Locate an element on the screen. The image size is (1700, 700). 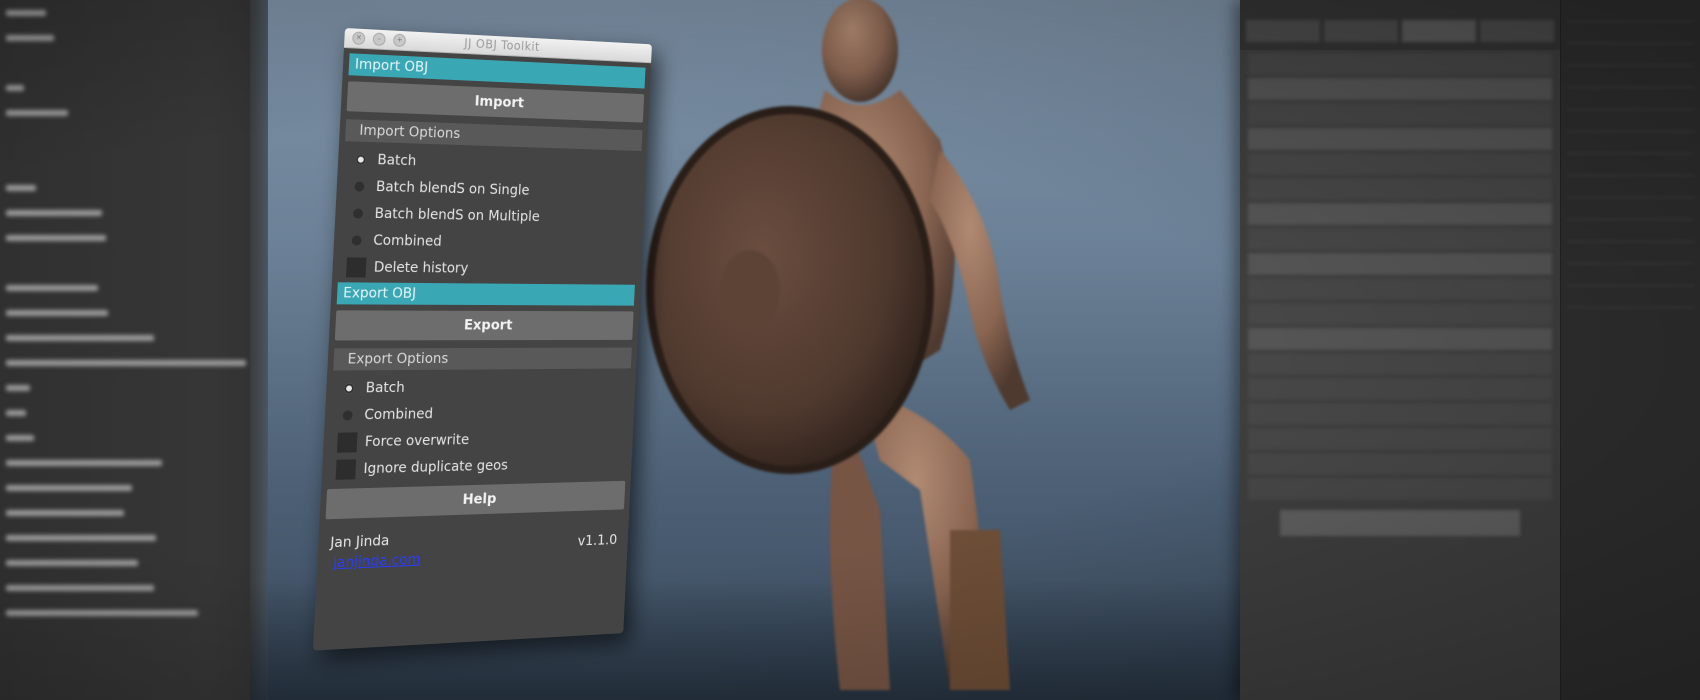
website-link: janjinda.com is located at coordinates (377, 562).